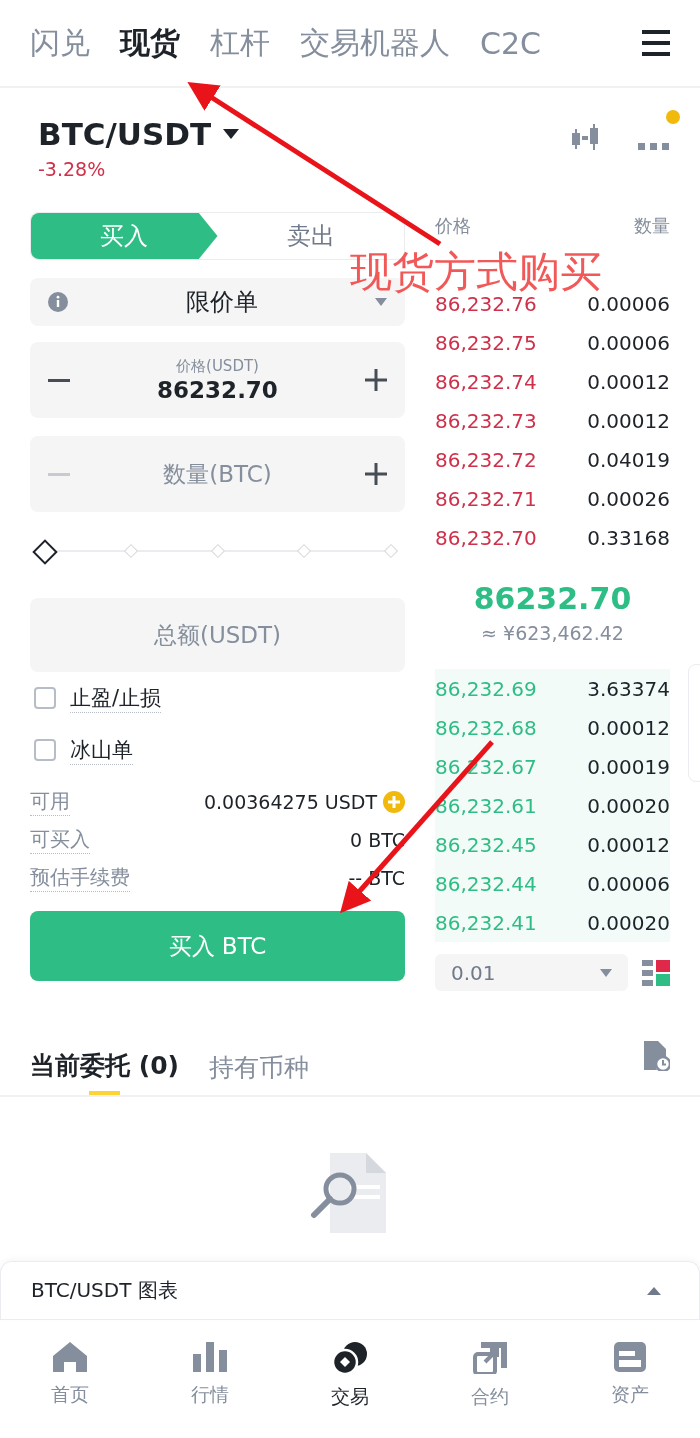 Image resolution: width=700 pixels, height=1438 pixels. I want to click on column-header: 价格, so click(453, 226).